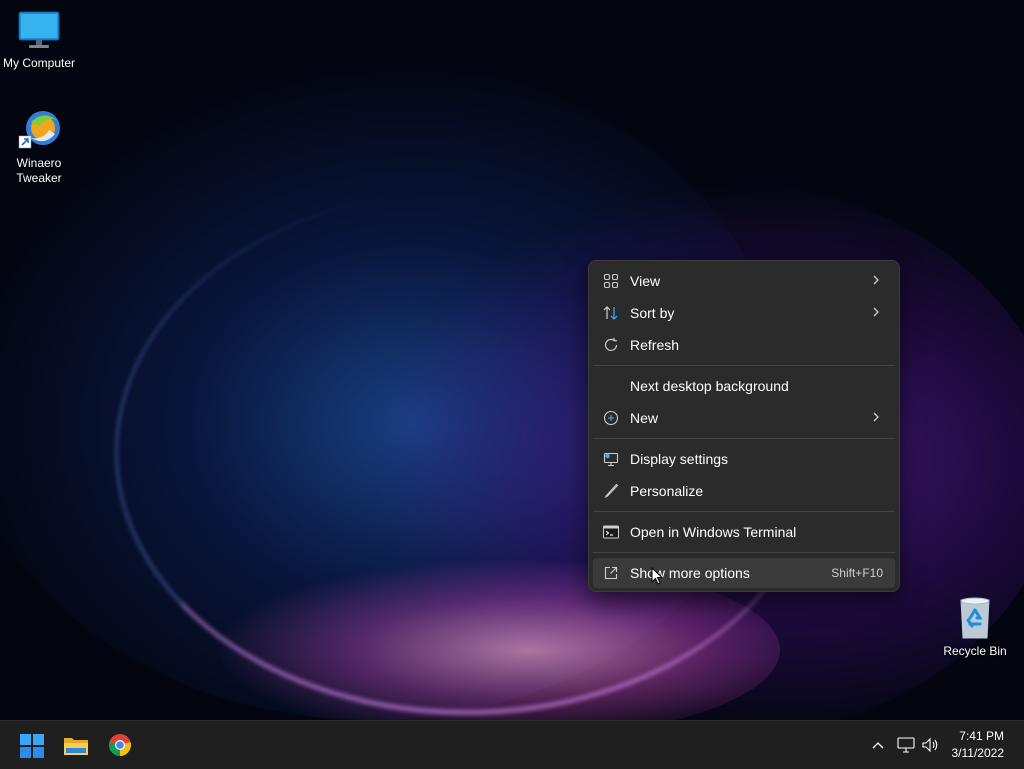  What do you see at coordinates (611, 532) in the screenshot?
I see `terminal-icon` at bounding box center [611, 532].